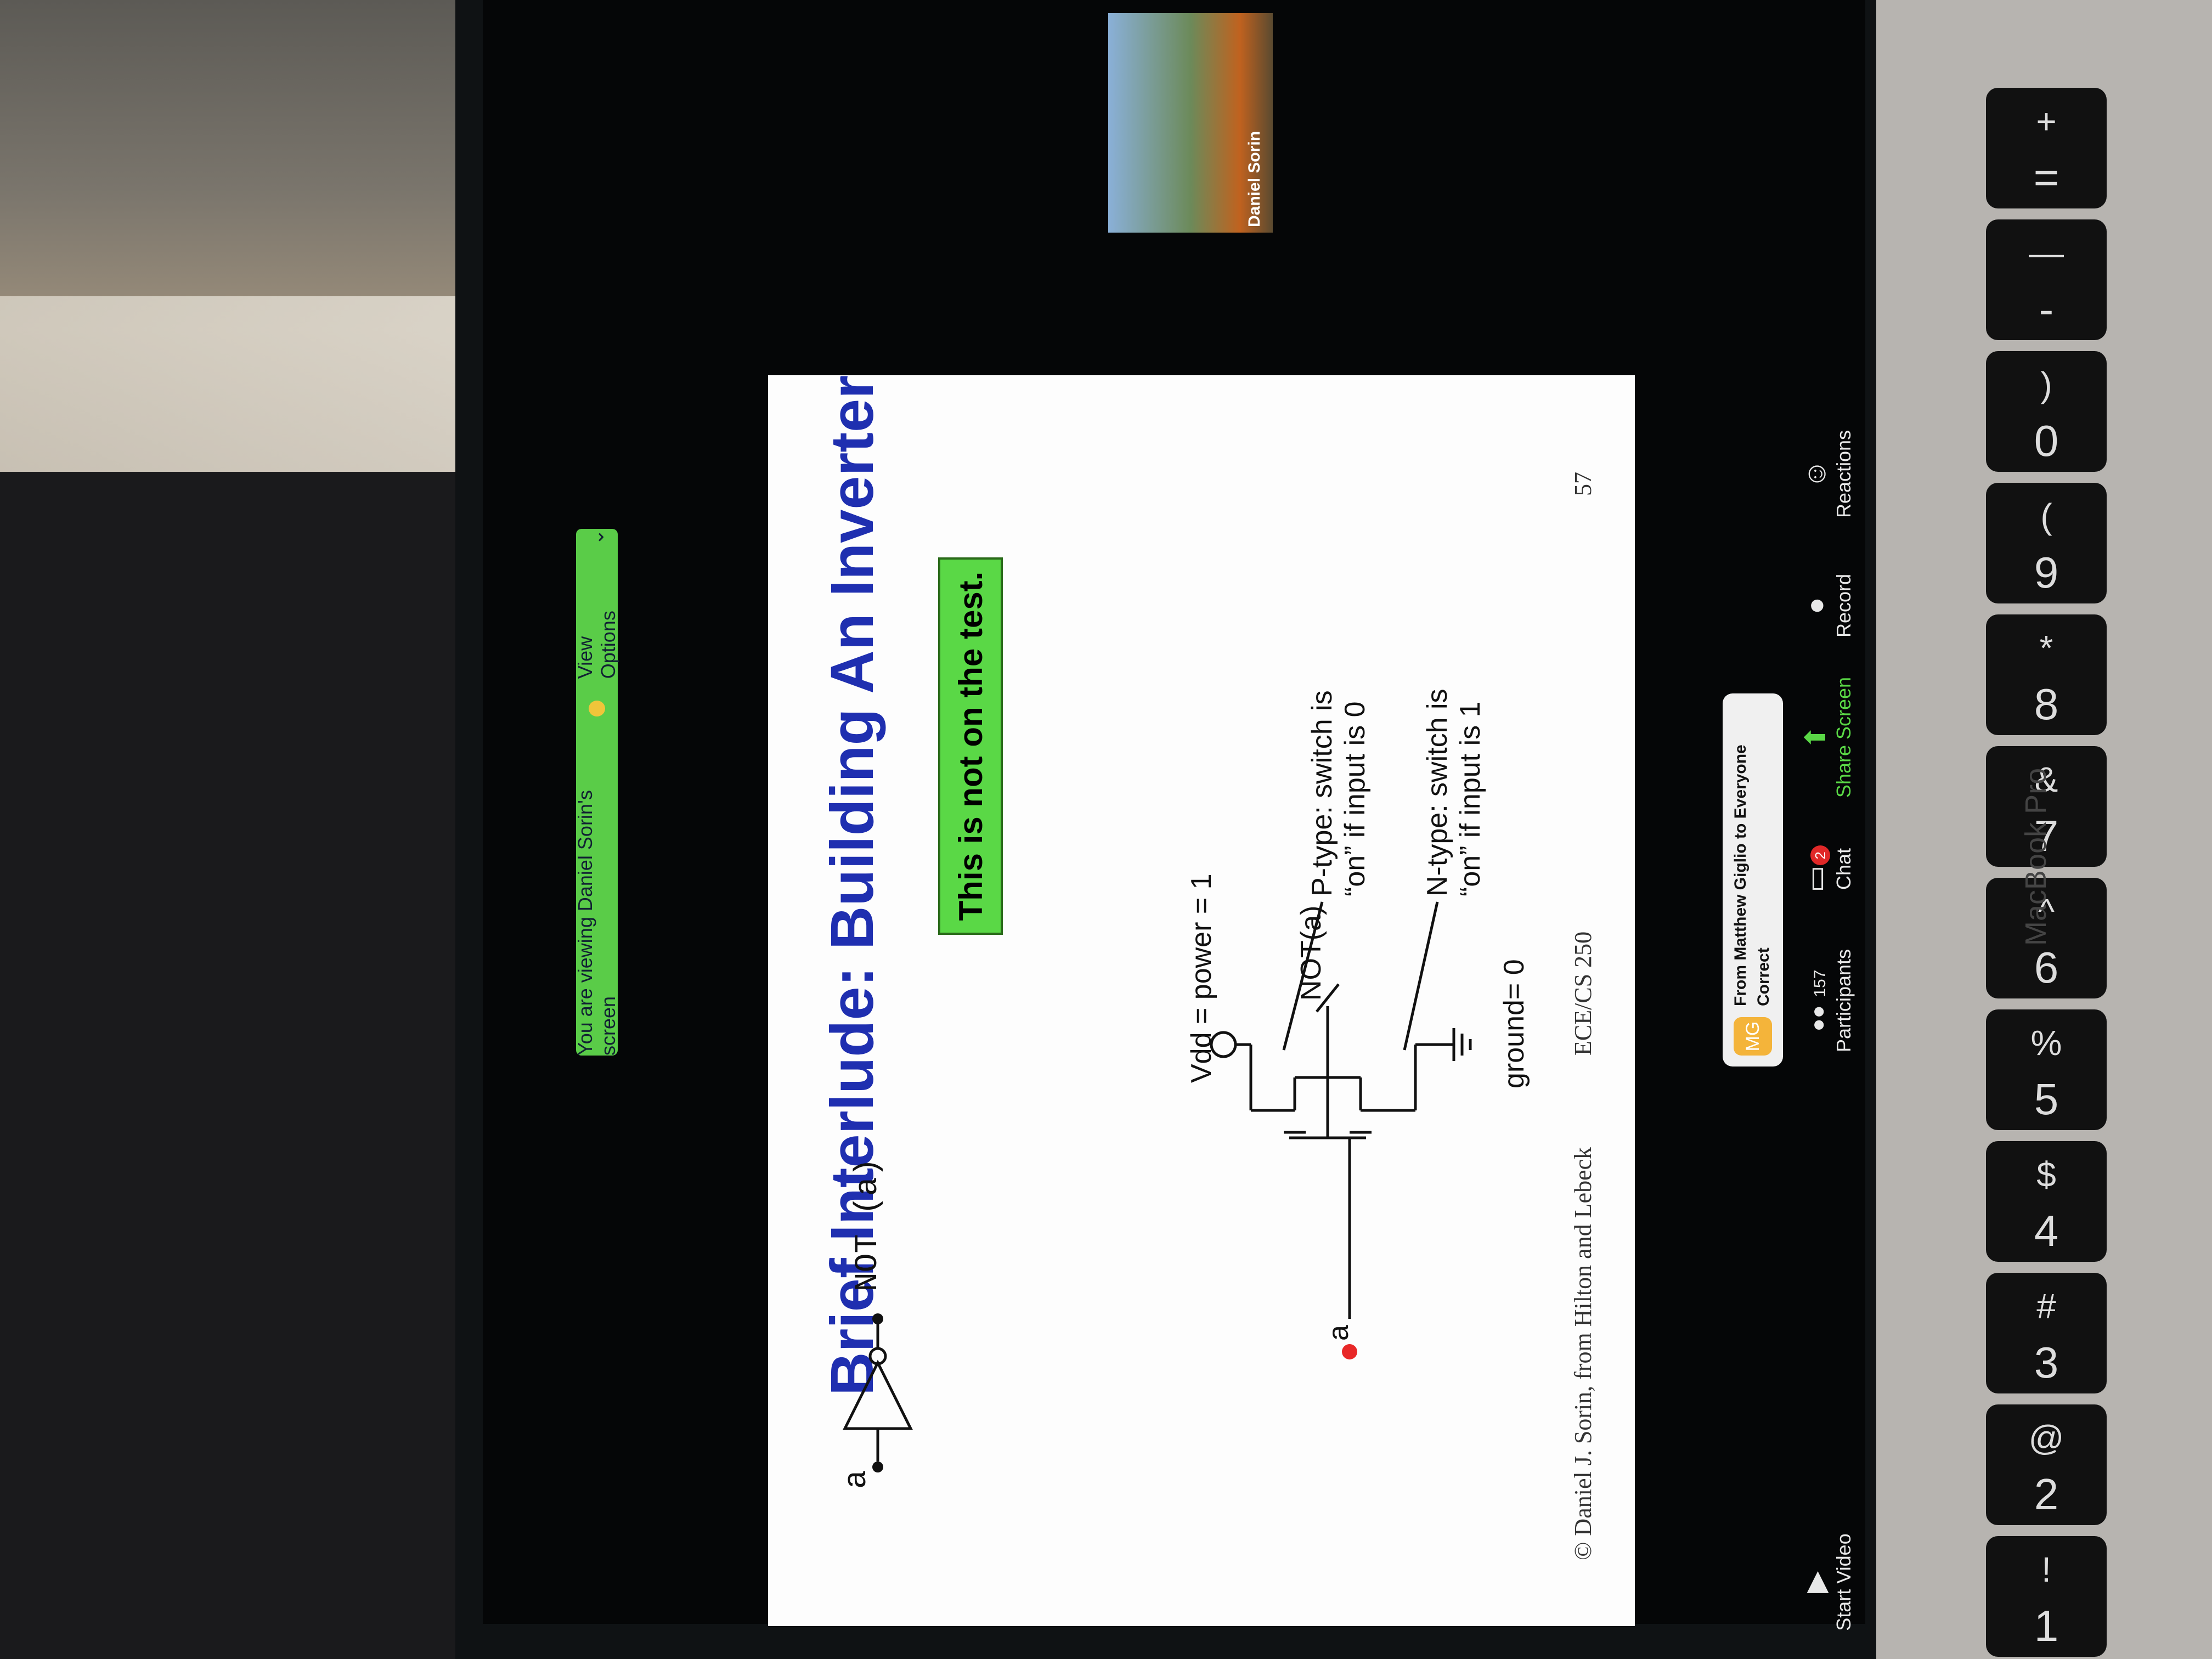 The height and width of the screenshot is (1659, 2212). What do you see at coordinates (1764, 976) in the screenshot?
I see `chat-message: Correct` at bounding box center [1764, 976].